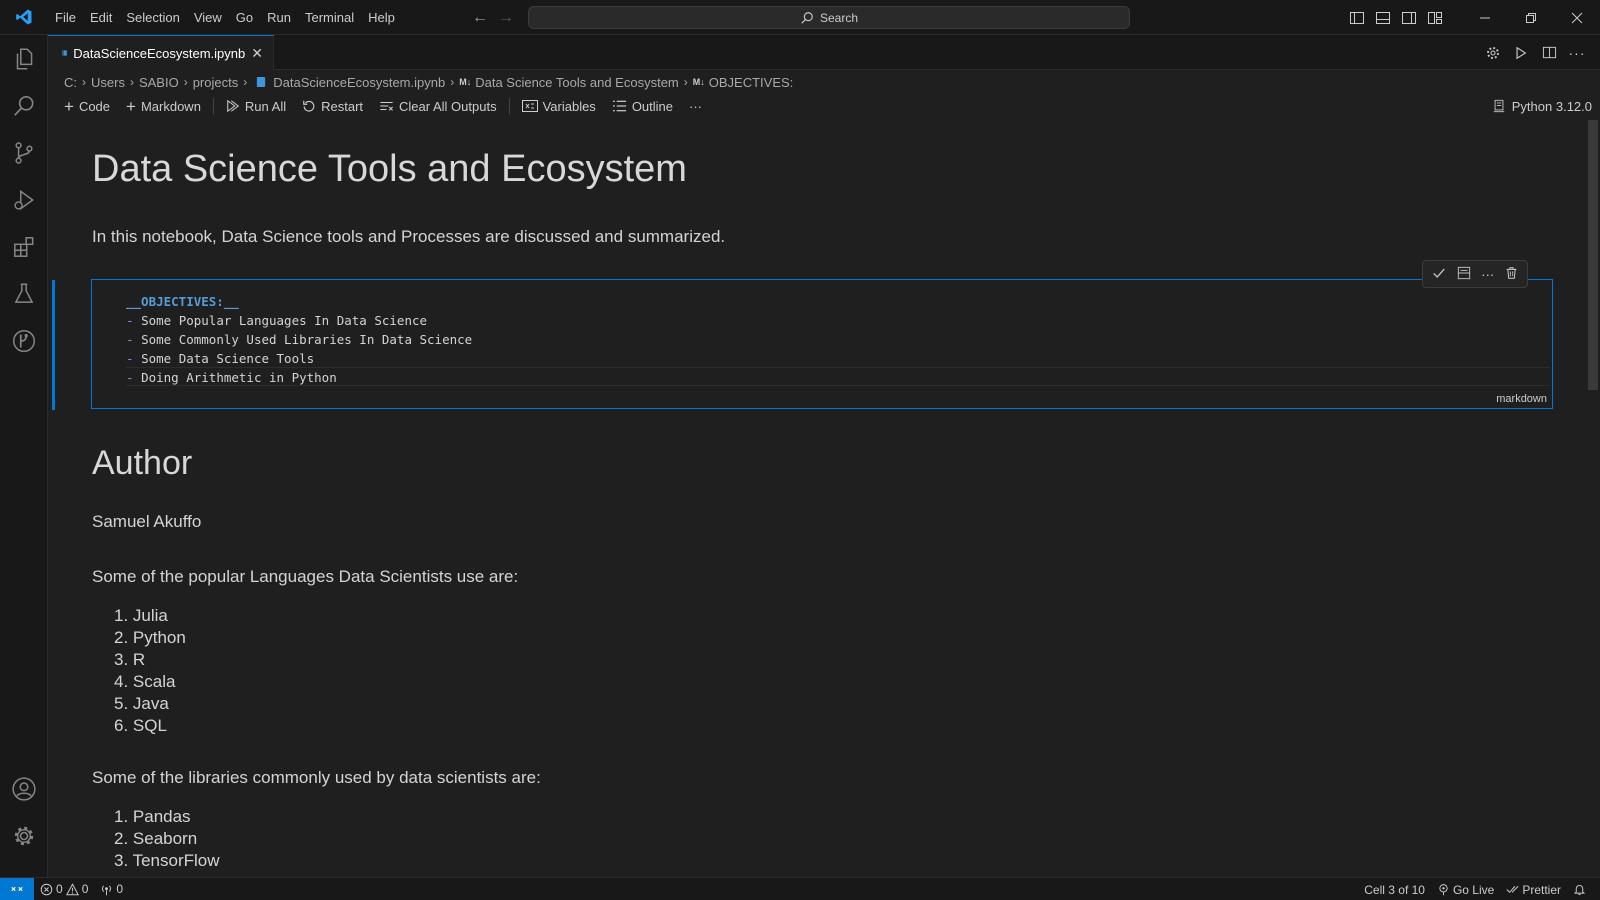  I want to click on scrollbar-thumb, so click(1593, 255).